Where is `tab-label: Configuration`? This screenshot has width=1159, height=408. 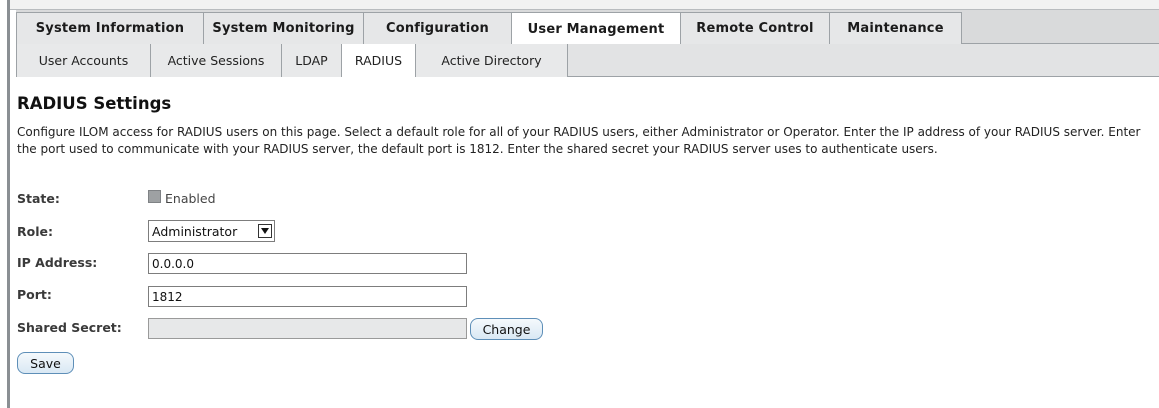 tab-label: Configuration is located at coordinates (437, 28).